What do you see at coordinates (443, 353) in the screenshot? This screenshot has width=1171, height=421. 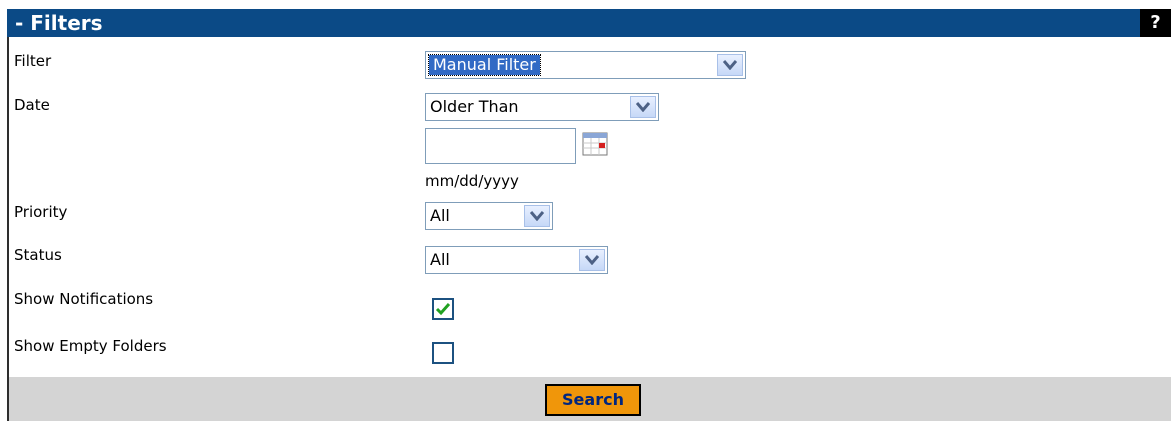 I see `show-empty-folders-checkbox` at bounding box center [443, 353].